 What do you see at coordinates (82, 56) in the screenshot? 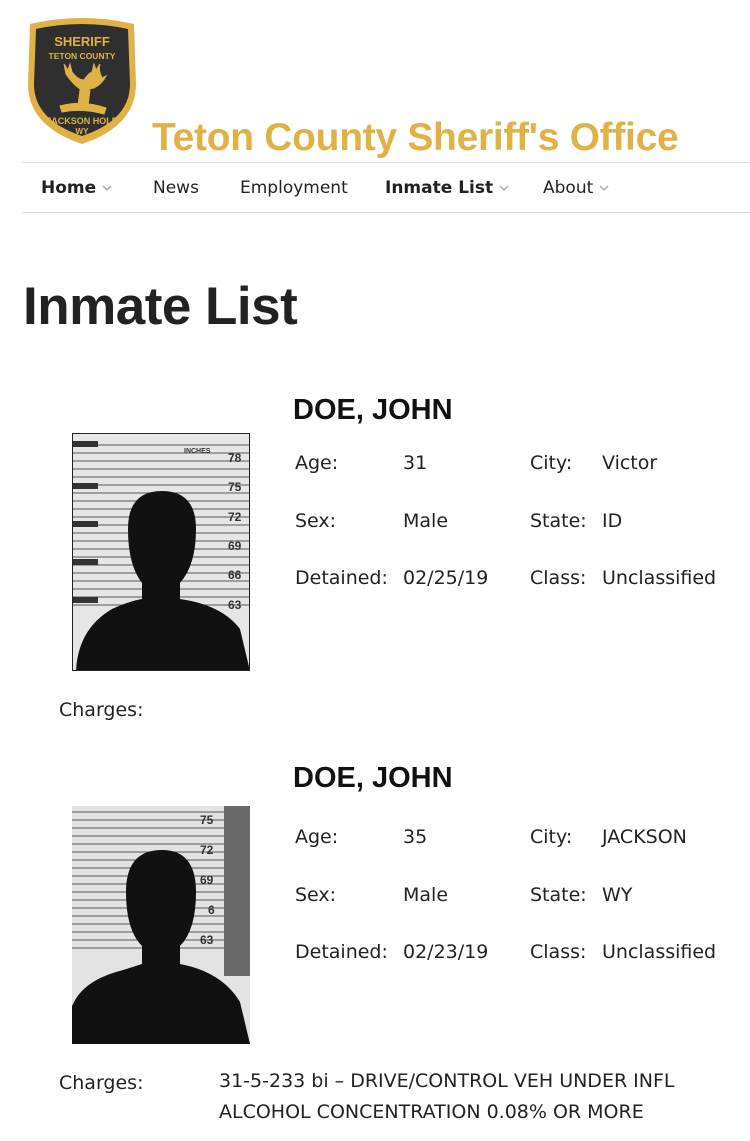
I see `svg-text: TETON COUNTY` at bounding box center [82, 56].